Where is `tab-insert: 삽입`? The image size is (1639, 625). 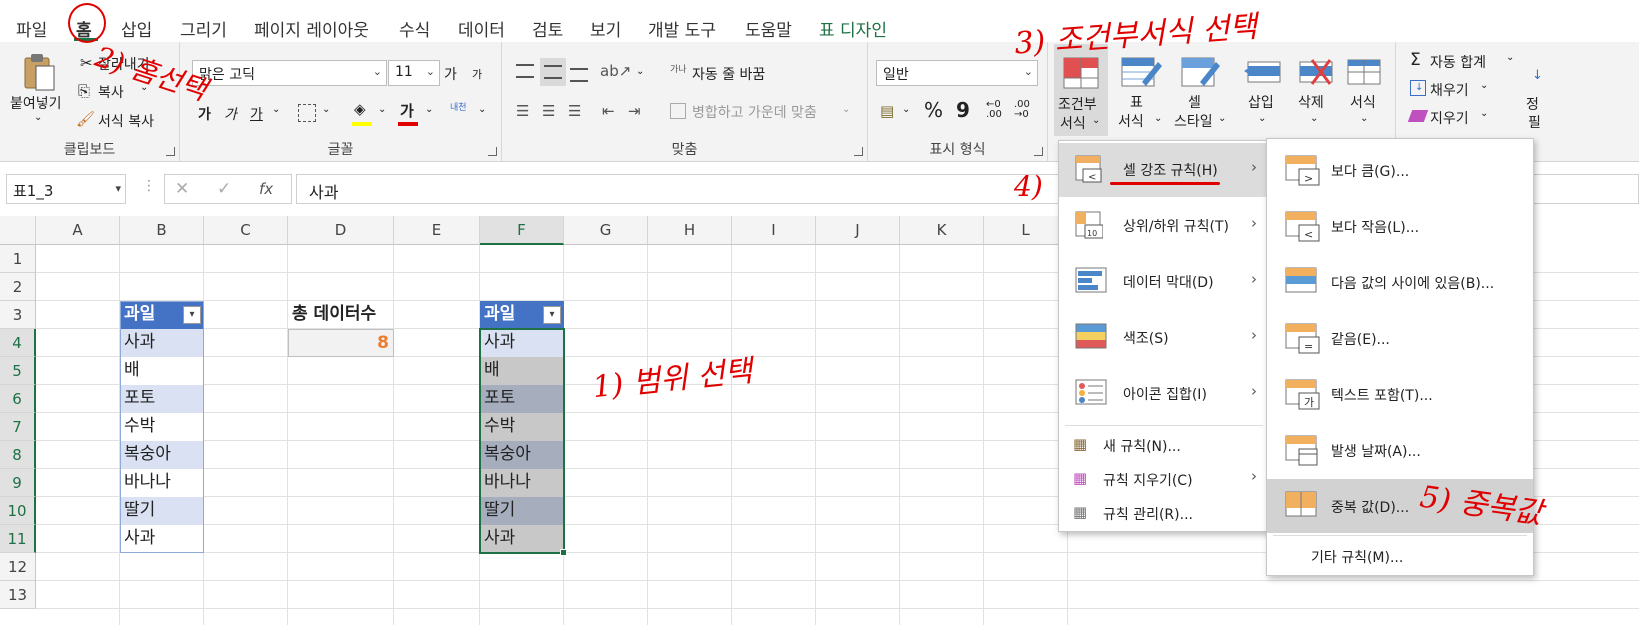 tab-insert: 삽입 is located at coordinates (136, 28).